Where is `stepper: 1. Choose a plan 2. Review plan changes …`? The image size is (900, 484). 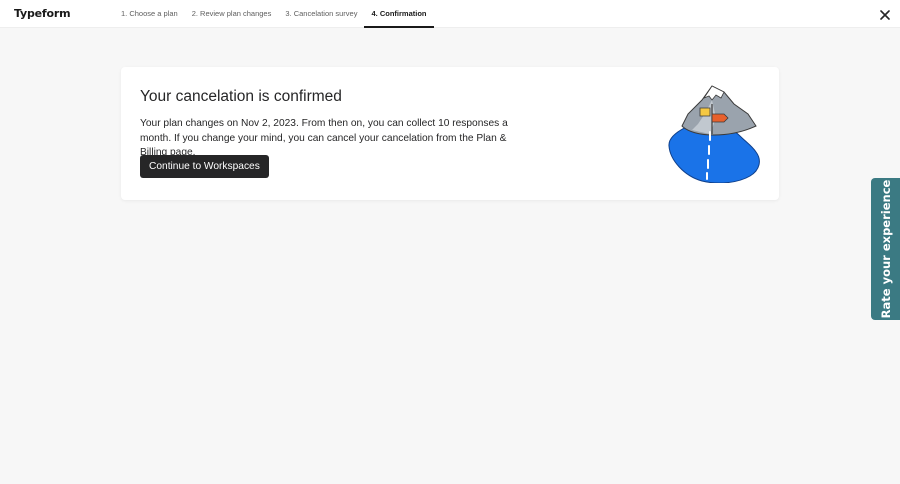
stepper: 1. Choose a plan 2. Review plan changes … is located at coordinates (274, 14).